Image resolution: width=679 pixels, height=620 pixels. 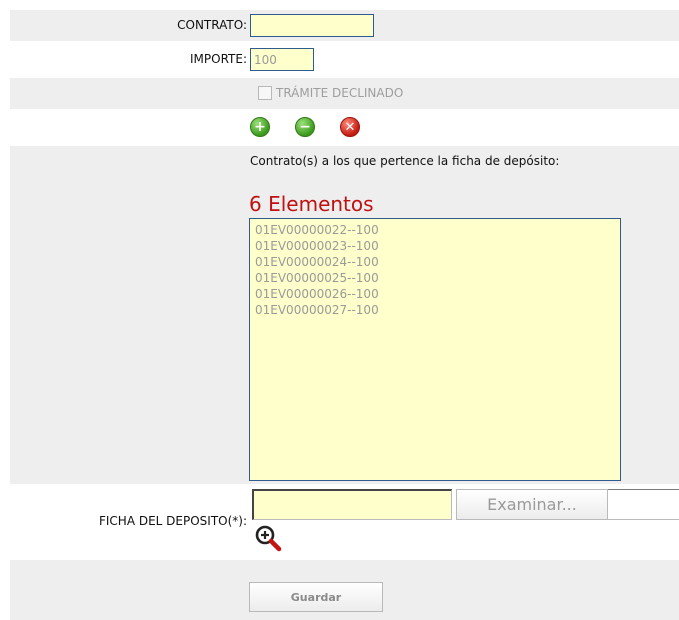 I want to click on add-icon: +, so click(x=260, y=127).